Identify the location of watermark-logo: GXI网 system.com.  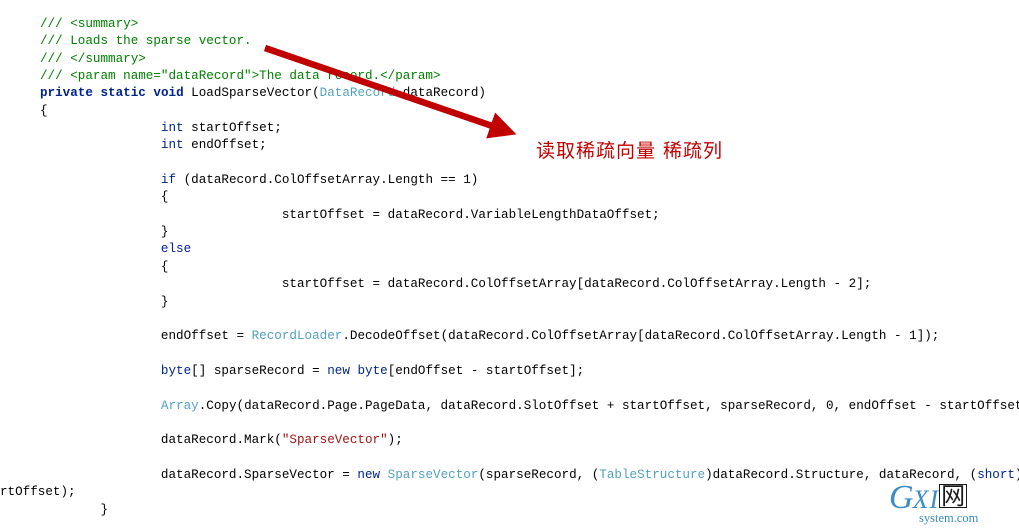
(951, 505).